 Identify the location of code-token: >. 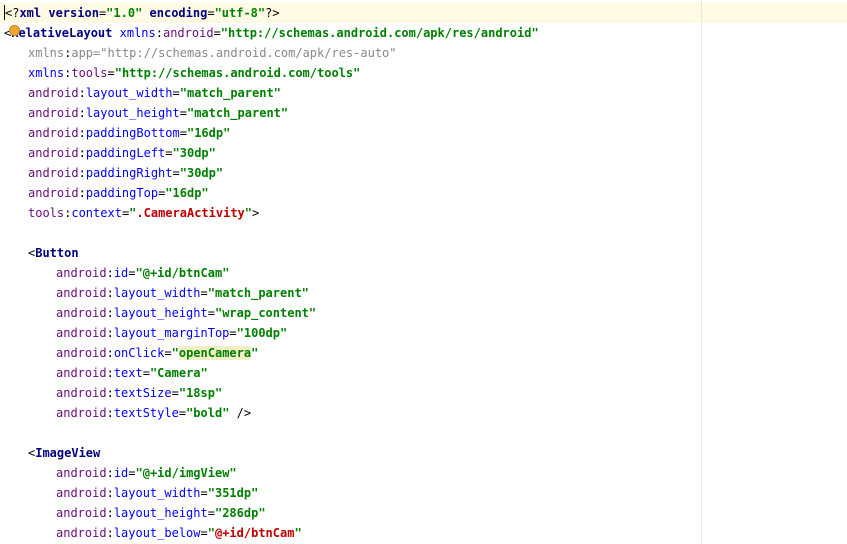
(256, 213).